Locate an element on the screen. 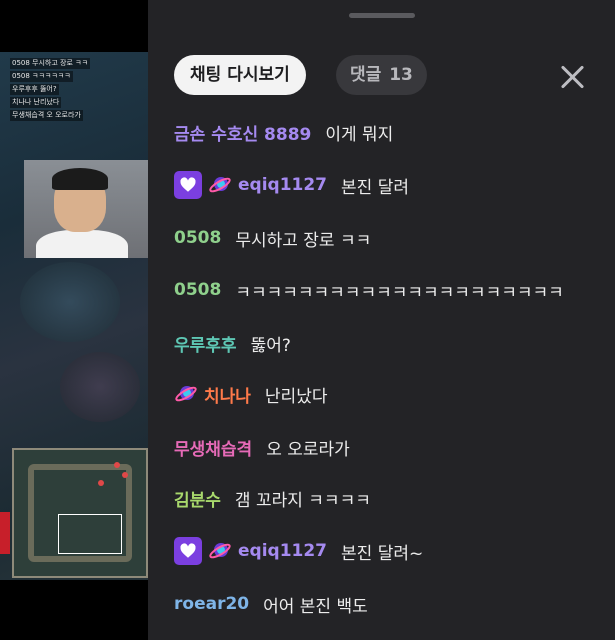 The width and height of the screenshot is (615, 640). chat-message: 무생채습격 오 오로라가 is located at coordinates (262, 447).